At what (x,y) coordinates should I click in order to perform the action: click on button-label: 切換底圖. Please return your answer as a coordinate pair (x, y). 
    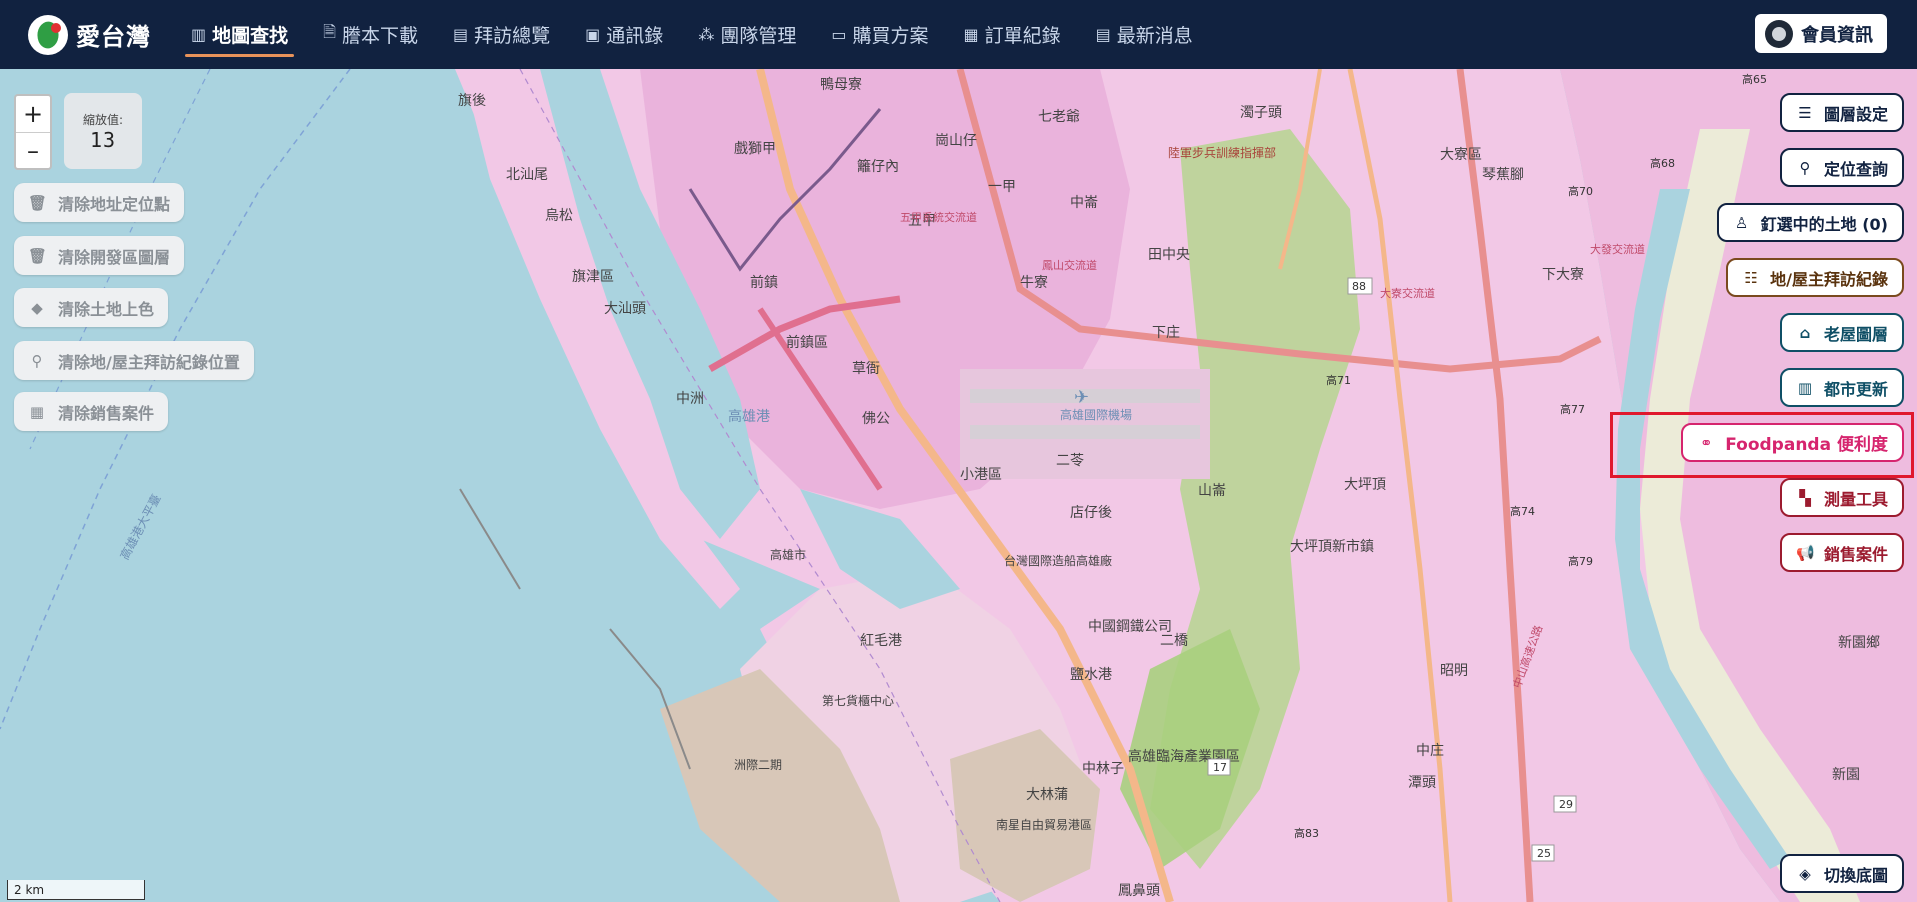
    Looking at the image, I should click on (1855, 875).